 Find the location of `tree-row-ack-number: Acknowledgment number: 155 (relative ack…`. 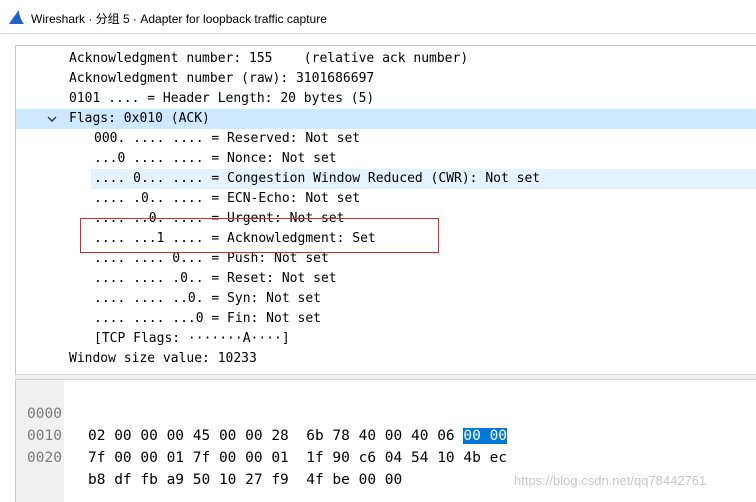

tree-row-ack-number: Acknowledgment number: 155 (relative ack… is located at coordinates (386, 59).